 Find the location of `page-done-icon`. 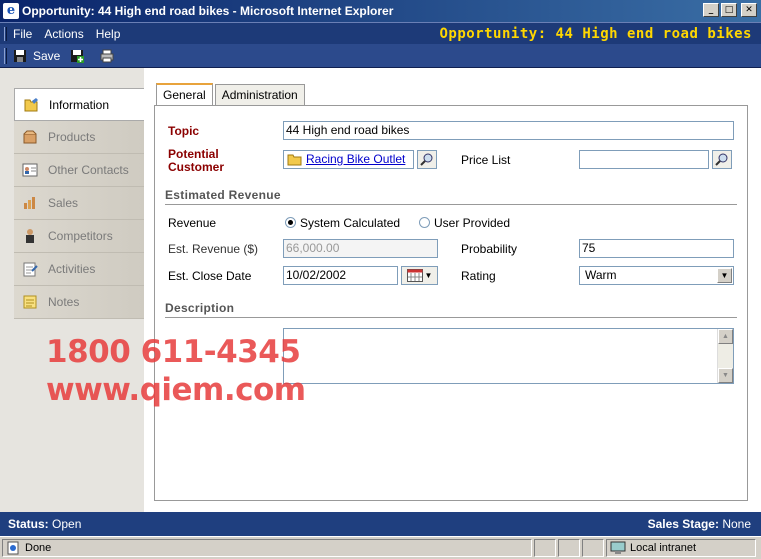

page-done-icon is located at coordinates (13, 548).